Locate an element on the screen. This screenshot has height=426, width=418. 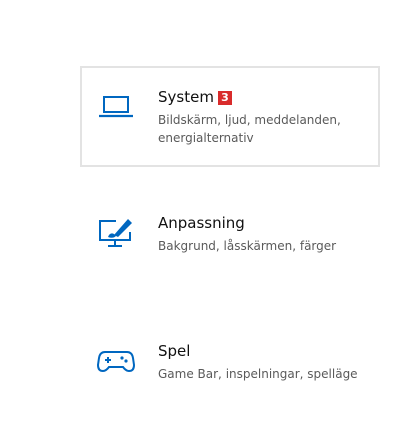
tile-description: Game Bar, inspelningar, spelläge is located at coordinates (258, 374).